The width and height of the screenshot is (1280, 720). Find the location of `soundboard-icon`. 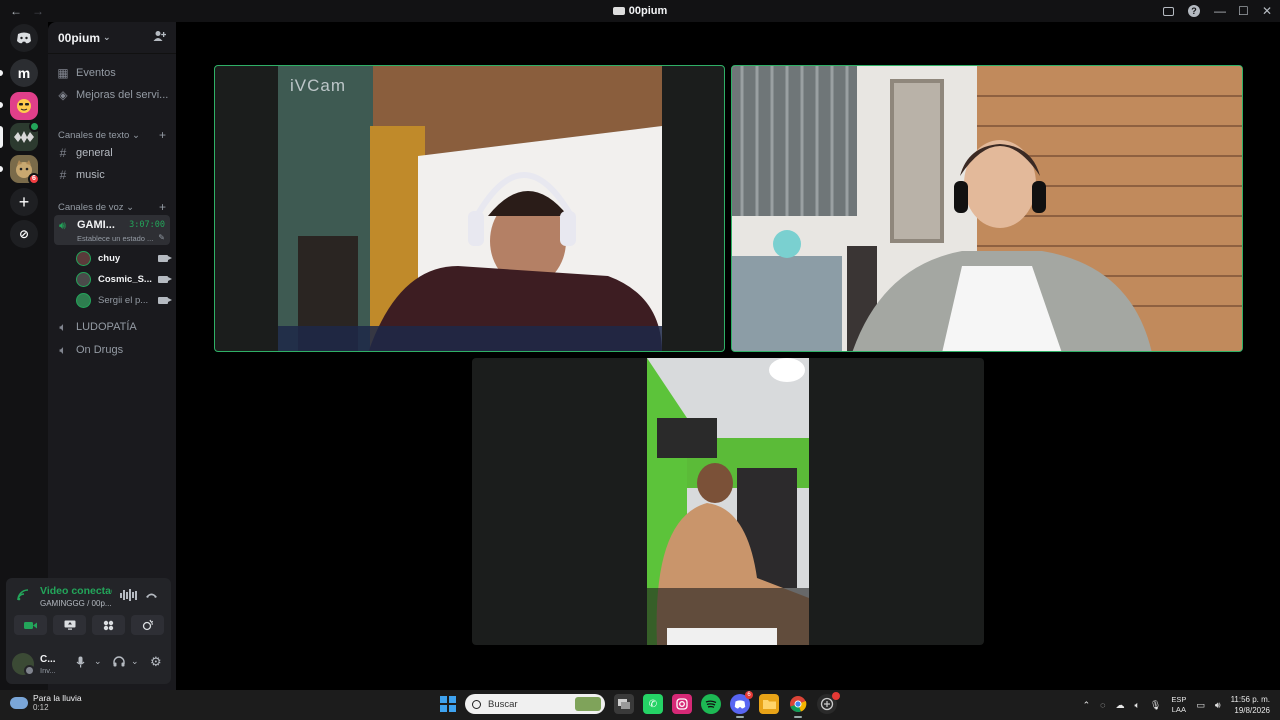

soundboard-icon is located at coordinates (147, 625).